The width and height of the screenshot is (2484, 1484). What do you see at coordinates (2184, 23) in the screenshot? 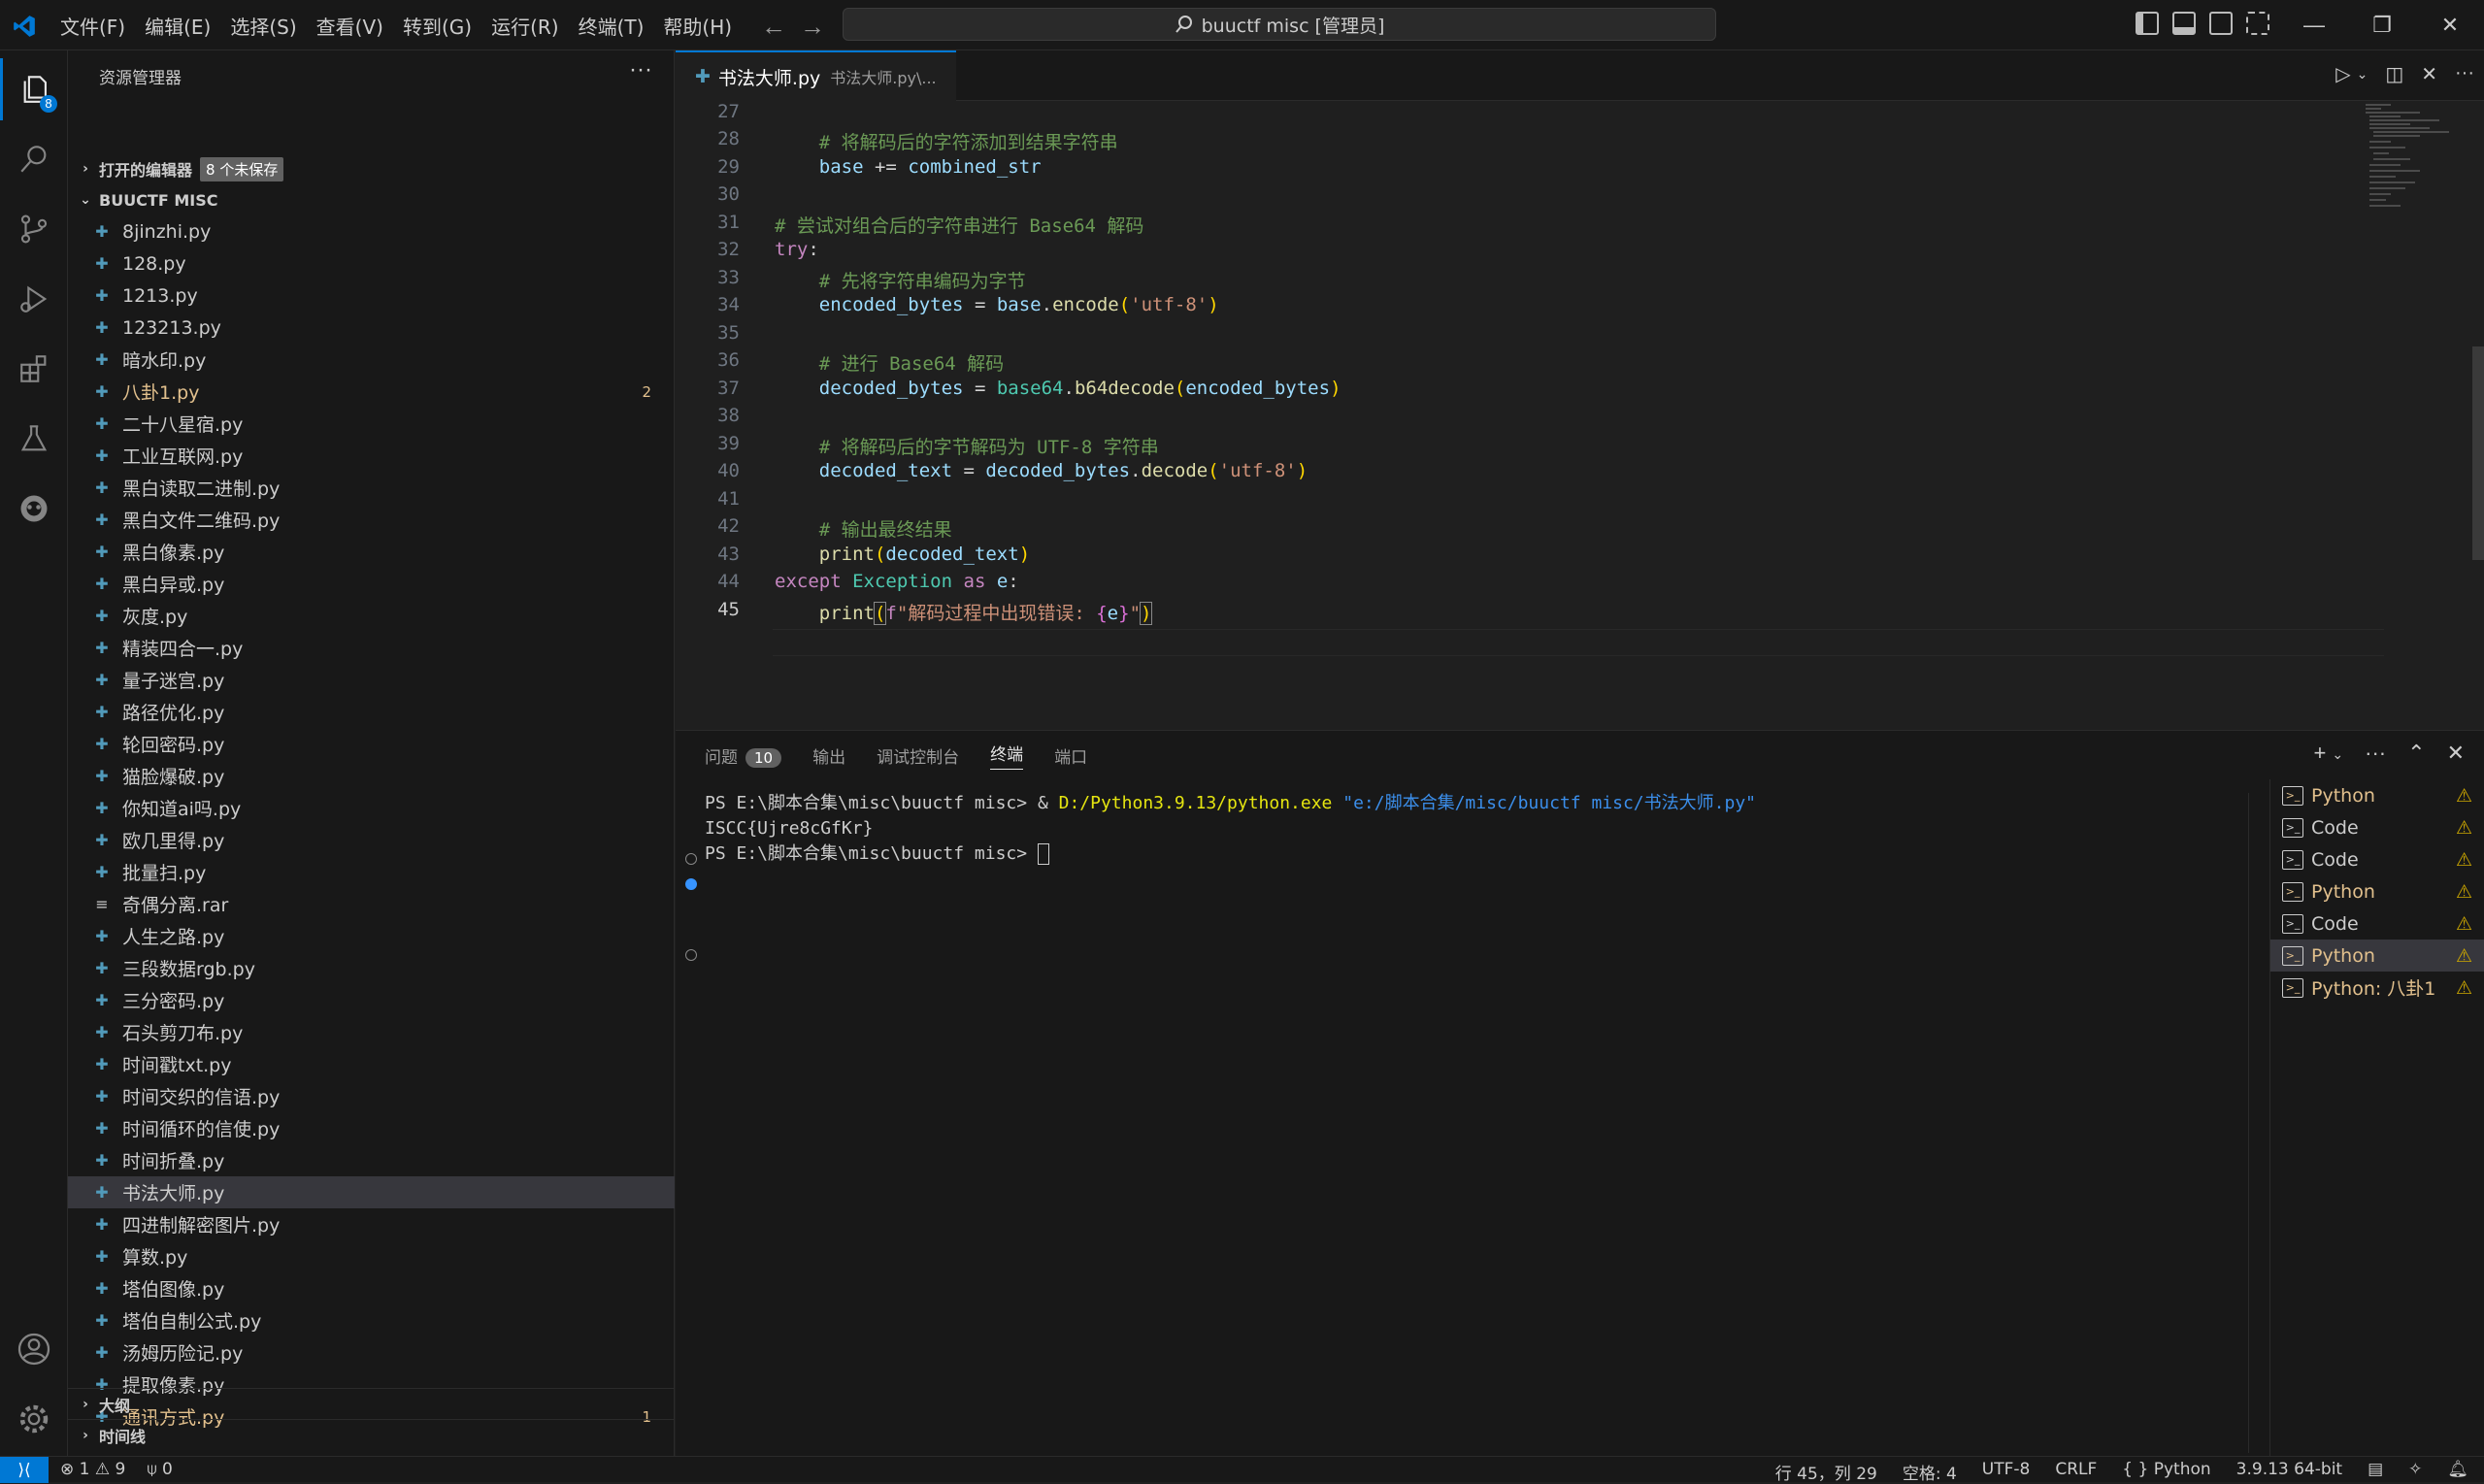
I see `toggle-panel-icon` at bounding box center [2184, 23].